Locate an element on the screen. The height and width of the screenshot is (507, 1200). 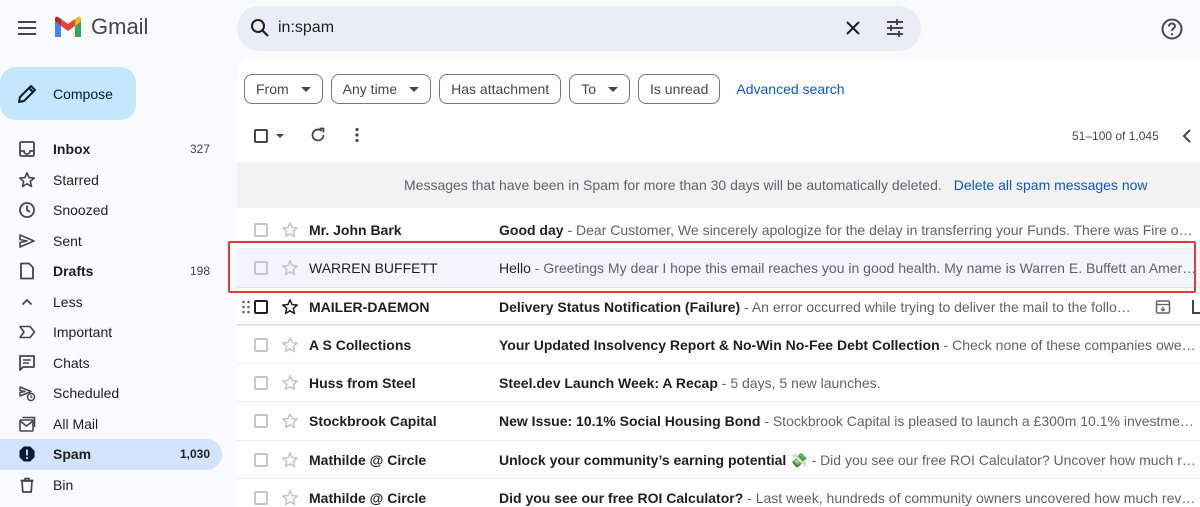
sidebar-item-drafts: Drafts 198 is located at coordinates (111, 271).